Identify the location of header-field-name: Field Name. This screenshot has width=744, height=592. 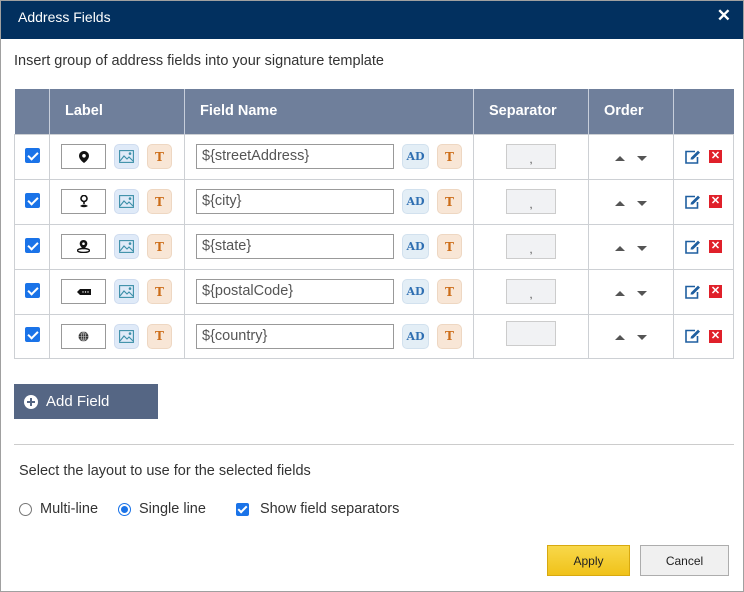
(329, 111).